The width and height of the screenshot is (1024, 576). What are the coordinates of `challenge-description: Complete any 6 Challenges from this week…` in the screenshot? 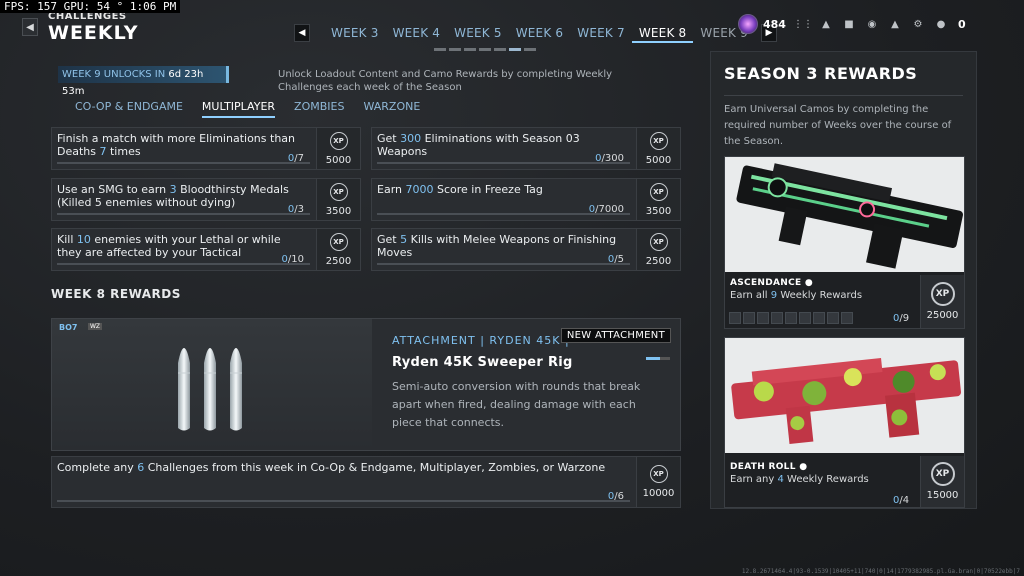 It's located at (331, 467).